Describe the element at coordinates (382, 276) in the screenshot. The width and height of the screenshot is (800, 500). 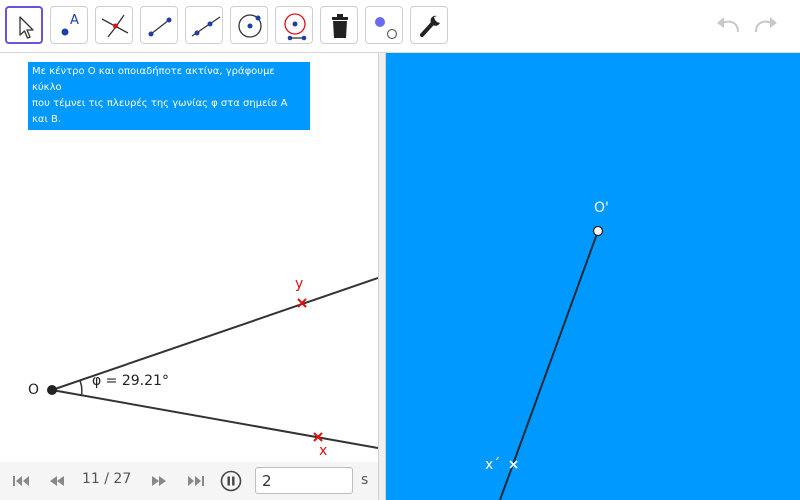
I see `view-divider` at that location.